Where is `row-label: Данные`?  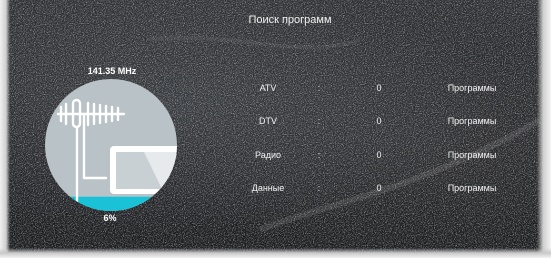
row-label: Данные is located at coordinates (268, 188).